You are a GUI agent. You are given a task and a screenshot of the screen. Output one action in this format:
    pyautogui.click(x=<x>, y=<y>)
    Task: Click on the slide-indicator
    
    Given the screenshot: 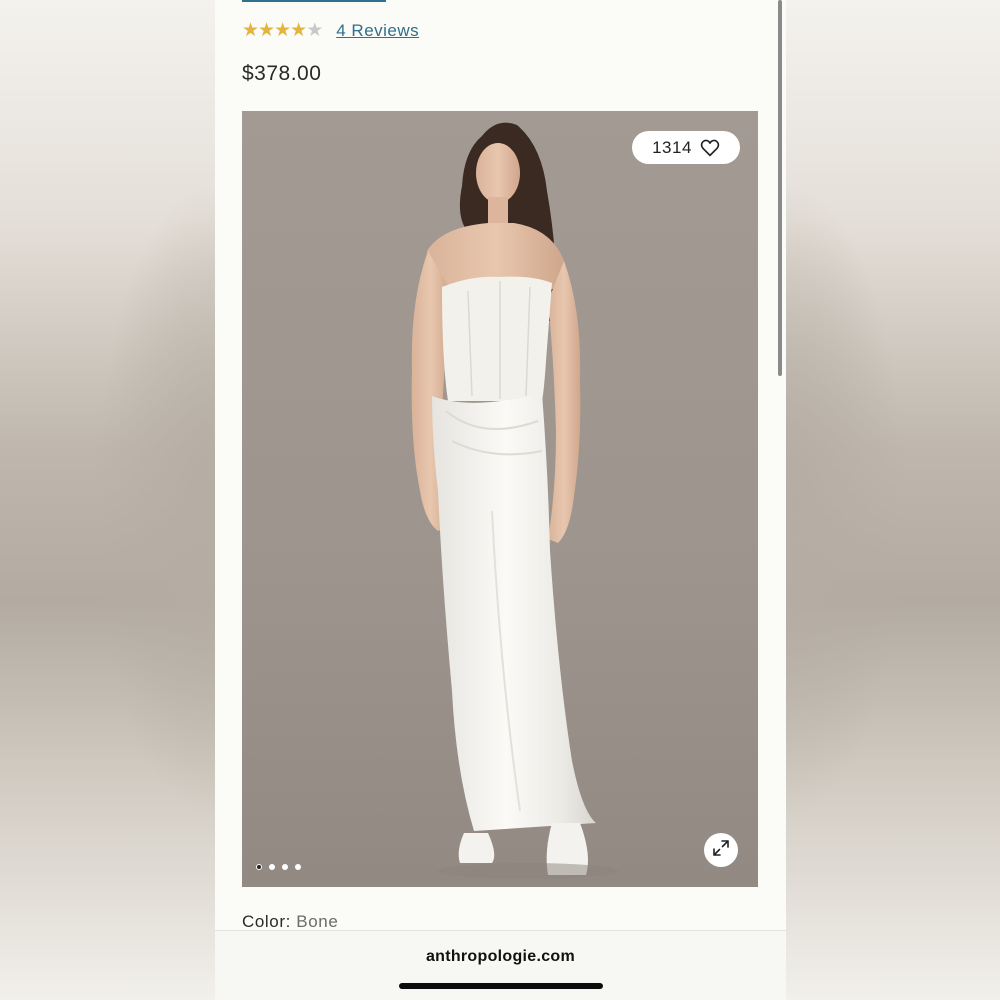 What is the action you would take?
    pyautogui.click(x=278, y=867)
    